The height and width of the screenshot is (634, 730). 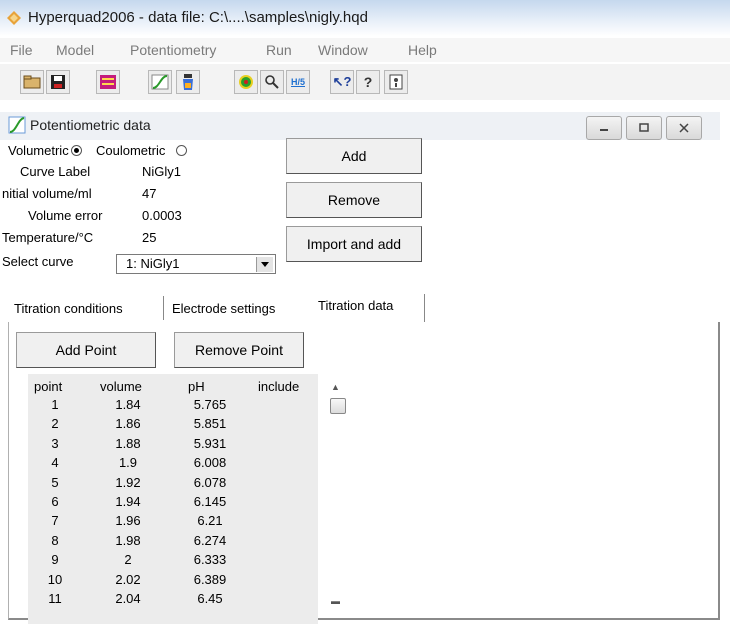 What do you see at coordinates (75, 50) in the screenshot?
I see `menu-model: Model` at bounding box center [75, 50].